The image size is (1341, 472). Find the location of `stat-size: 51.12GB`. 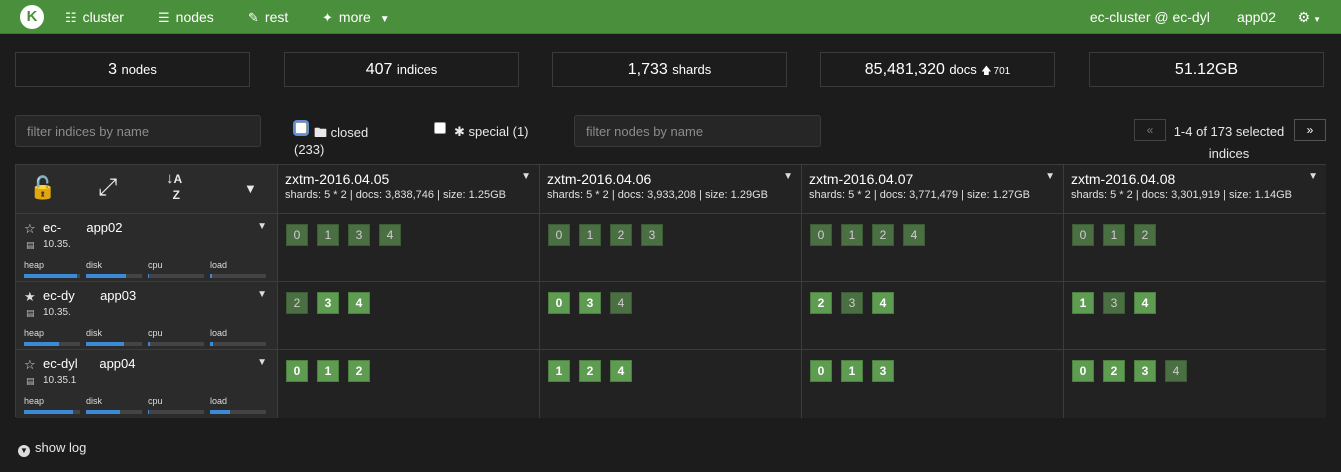

stat-size: 51.12GB is located at coordinates (1206, 69).